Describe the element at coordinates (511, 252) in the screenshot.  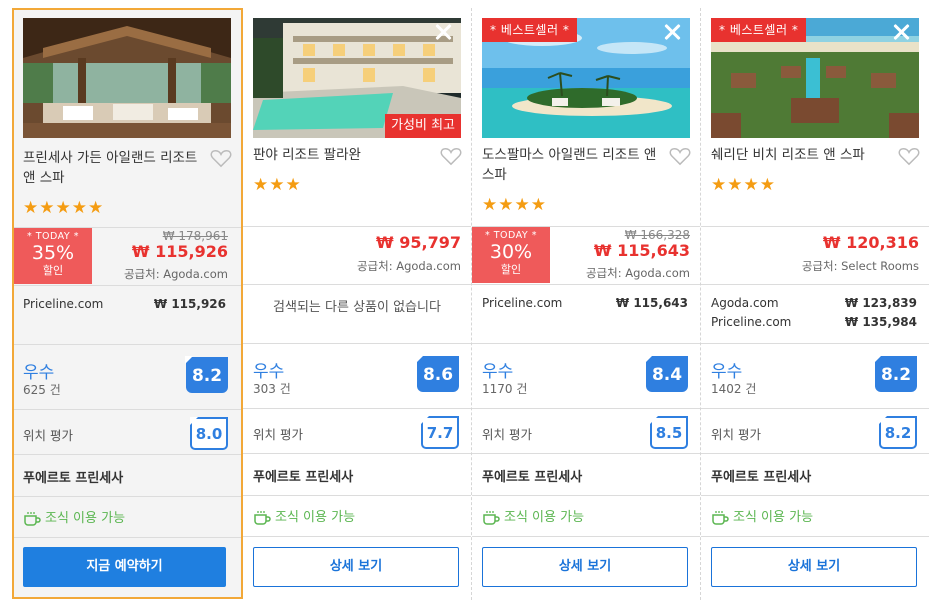
I see `discount-percent: 30%` at that location.